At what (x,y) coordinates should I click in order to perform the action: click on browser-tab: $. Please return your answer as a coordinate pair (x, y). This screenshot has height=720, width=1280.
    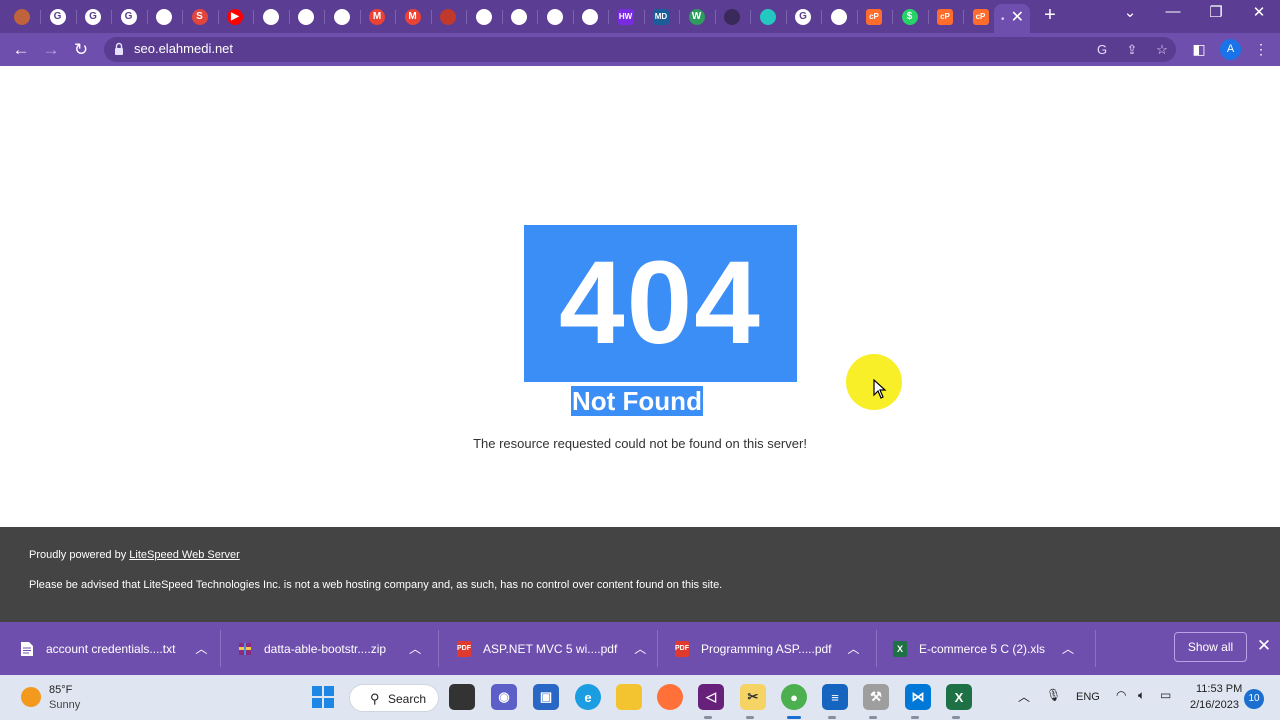
    Looking at the image, I should click on (910, 17).